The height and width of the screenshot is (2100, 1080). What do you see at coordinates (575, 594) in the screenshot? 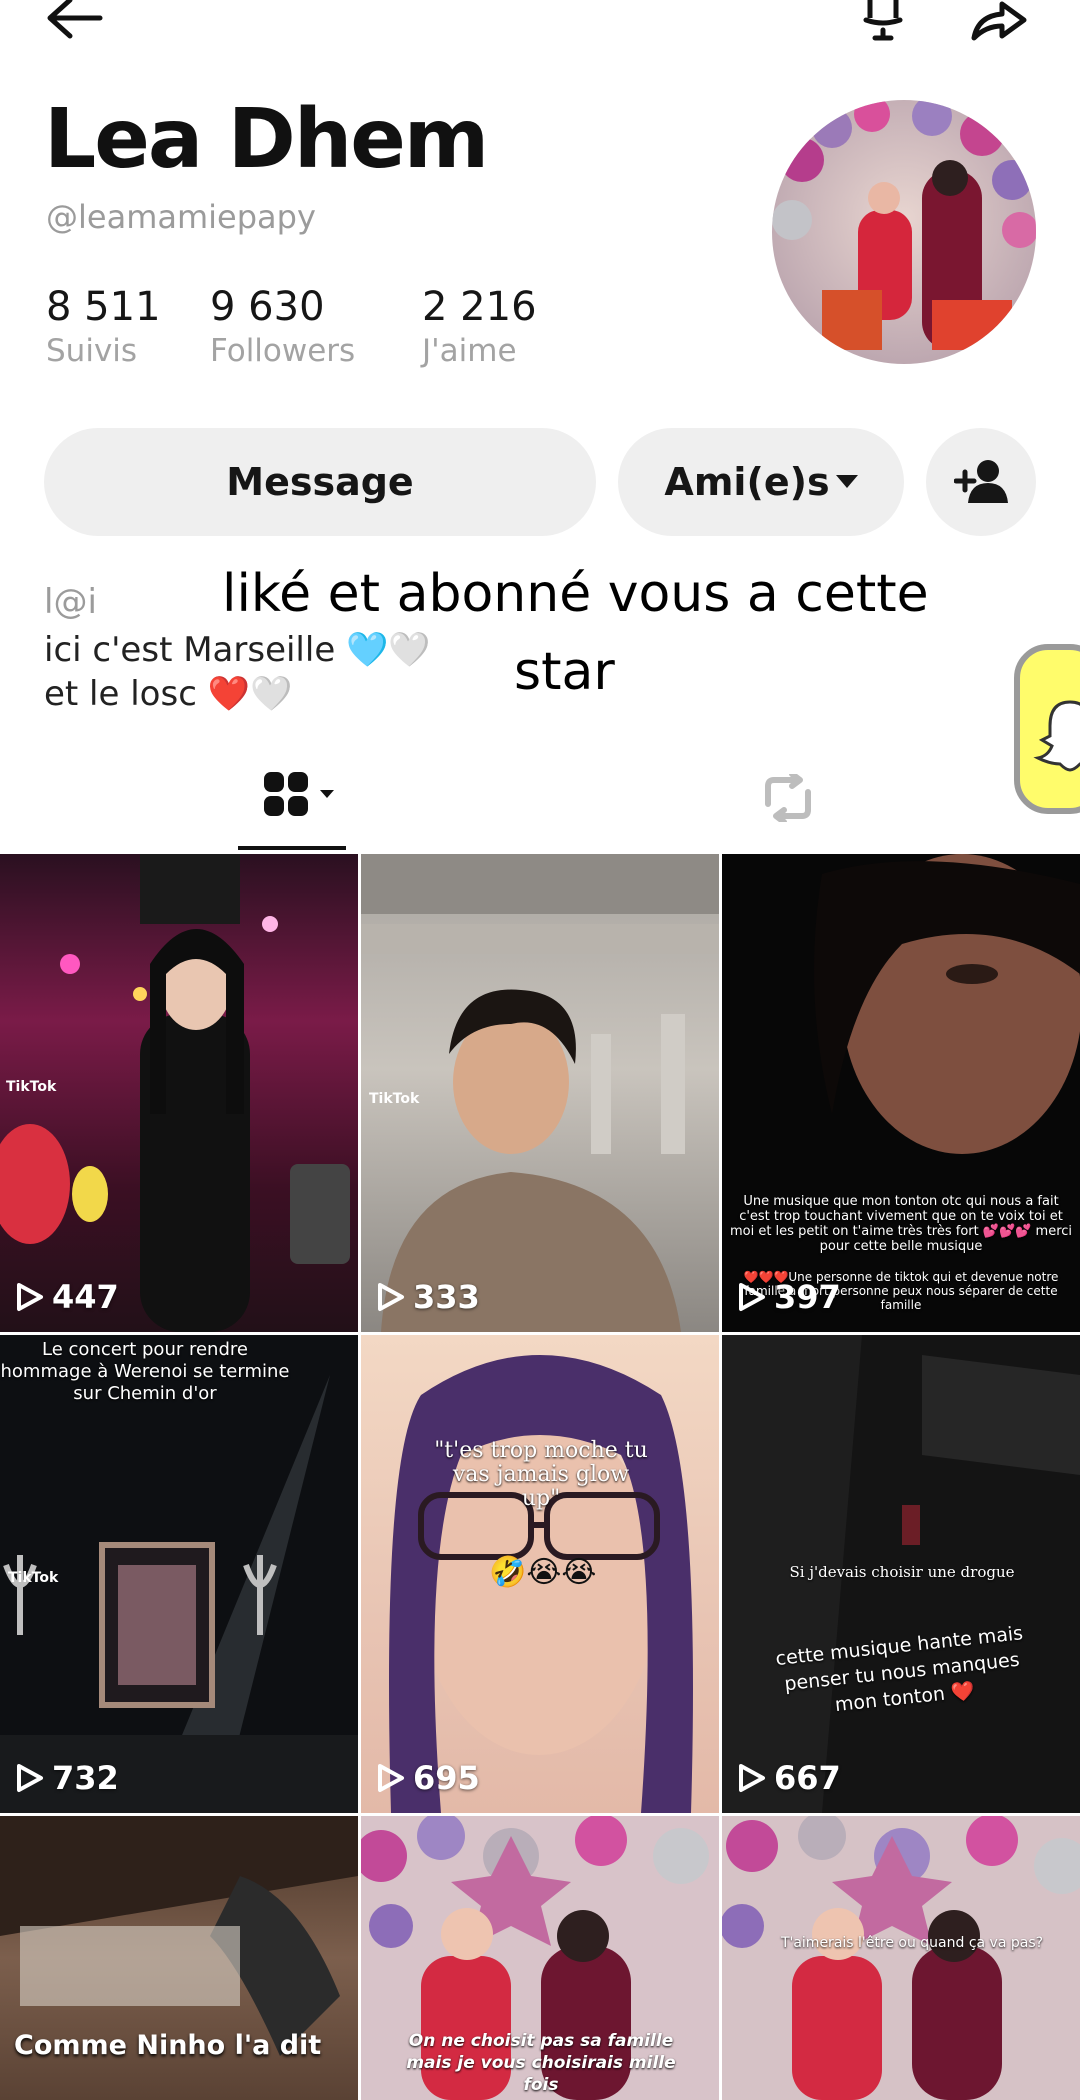
I see `overlay-text-line-1: liké et abonné vous a cette` at bounding box center [575, 594].